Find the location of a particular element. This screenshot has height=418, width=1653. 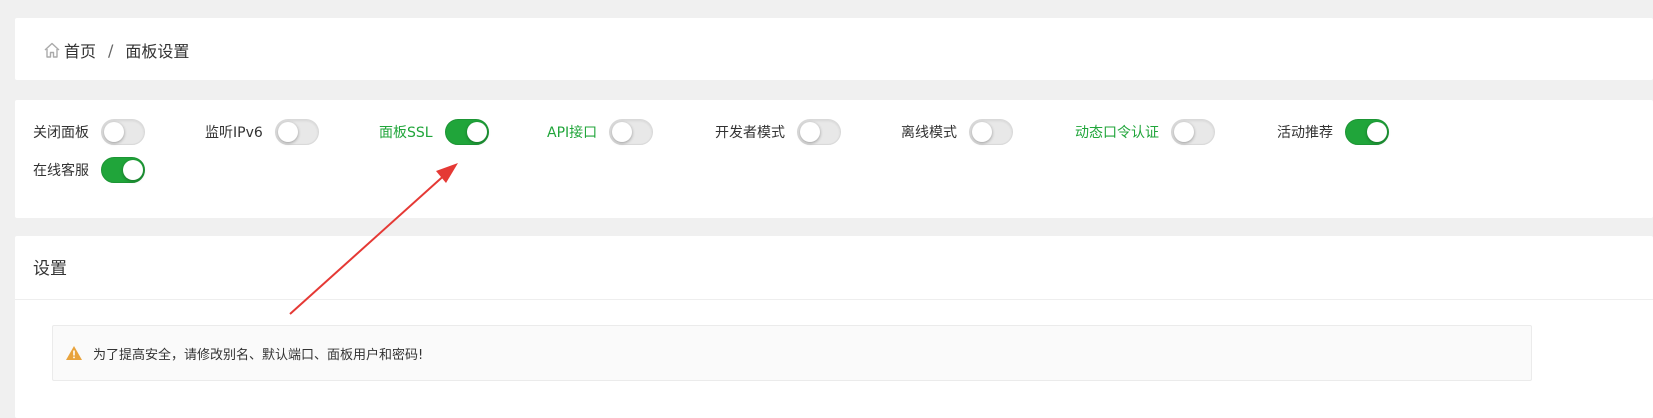

toggle-listen-ipv6: 监听IPv6 is located at coordinates (262, 132).